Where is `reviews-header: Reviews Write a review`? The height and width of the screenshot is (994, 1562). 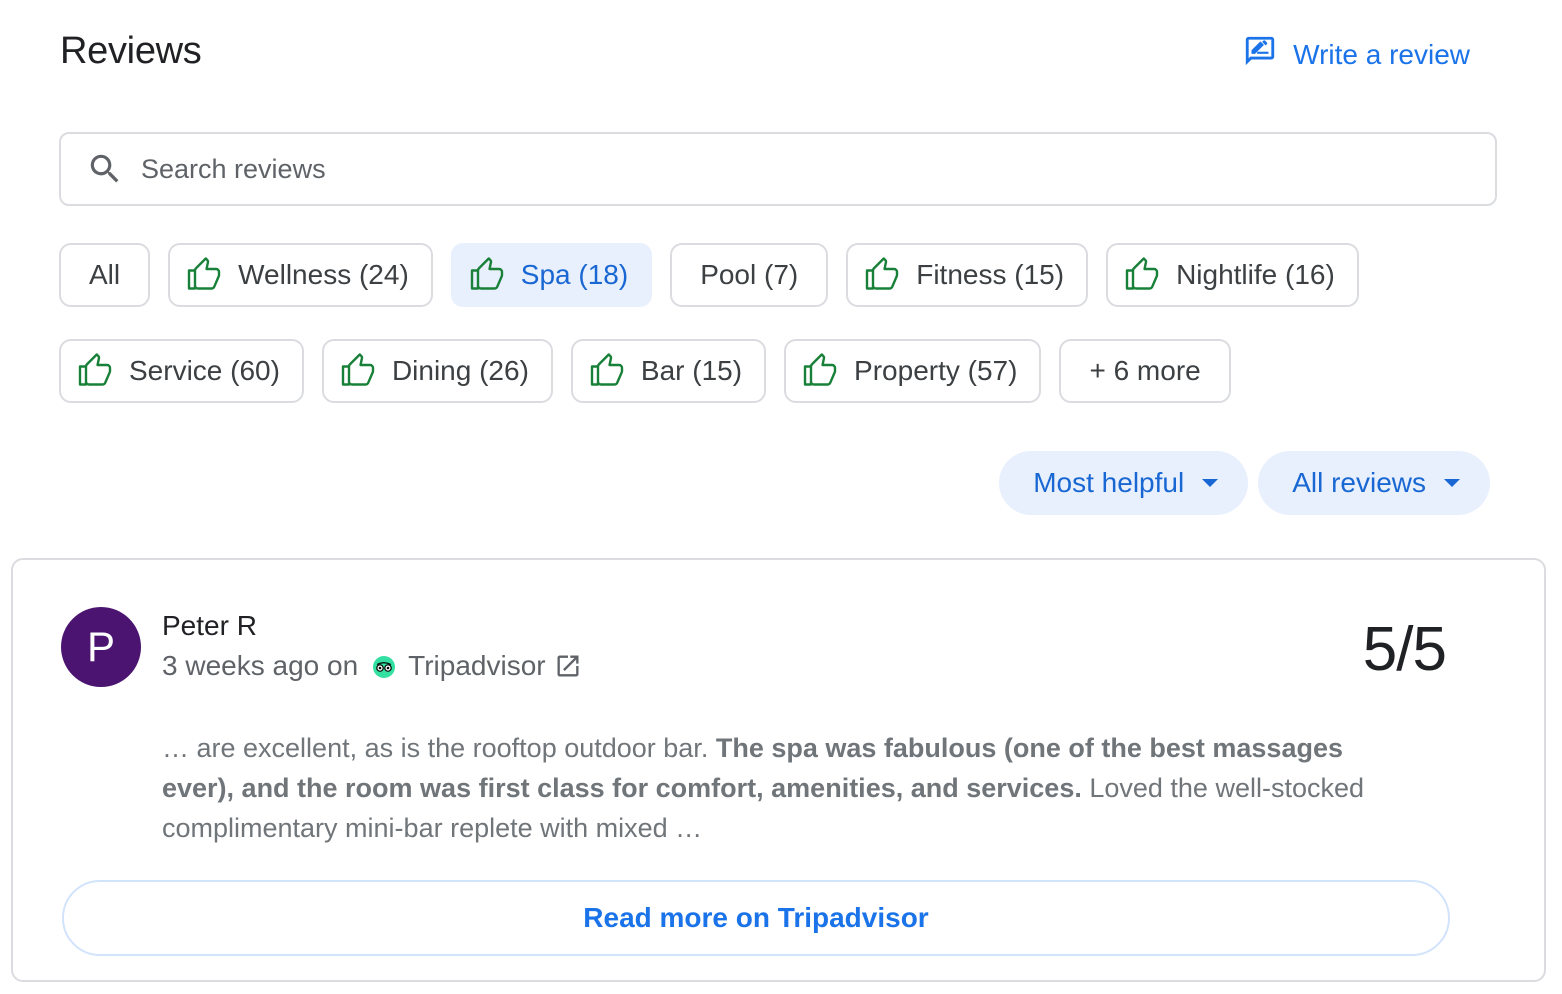
reviews-header: Reviews Write a review is located at coordinates (765, 52).